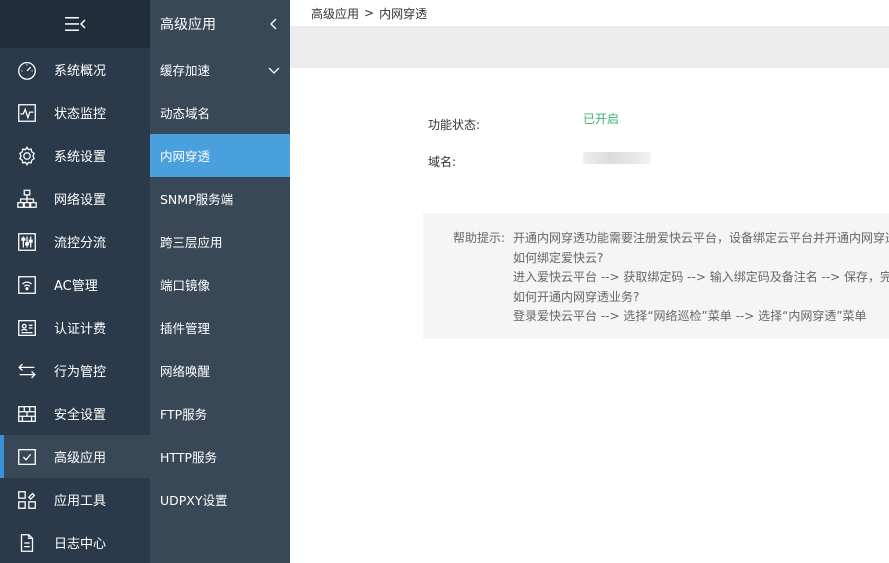  I want to click on submenu-item-udpxy: UDPXY设置, so click(220, 499).